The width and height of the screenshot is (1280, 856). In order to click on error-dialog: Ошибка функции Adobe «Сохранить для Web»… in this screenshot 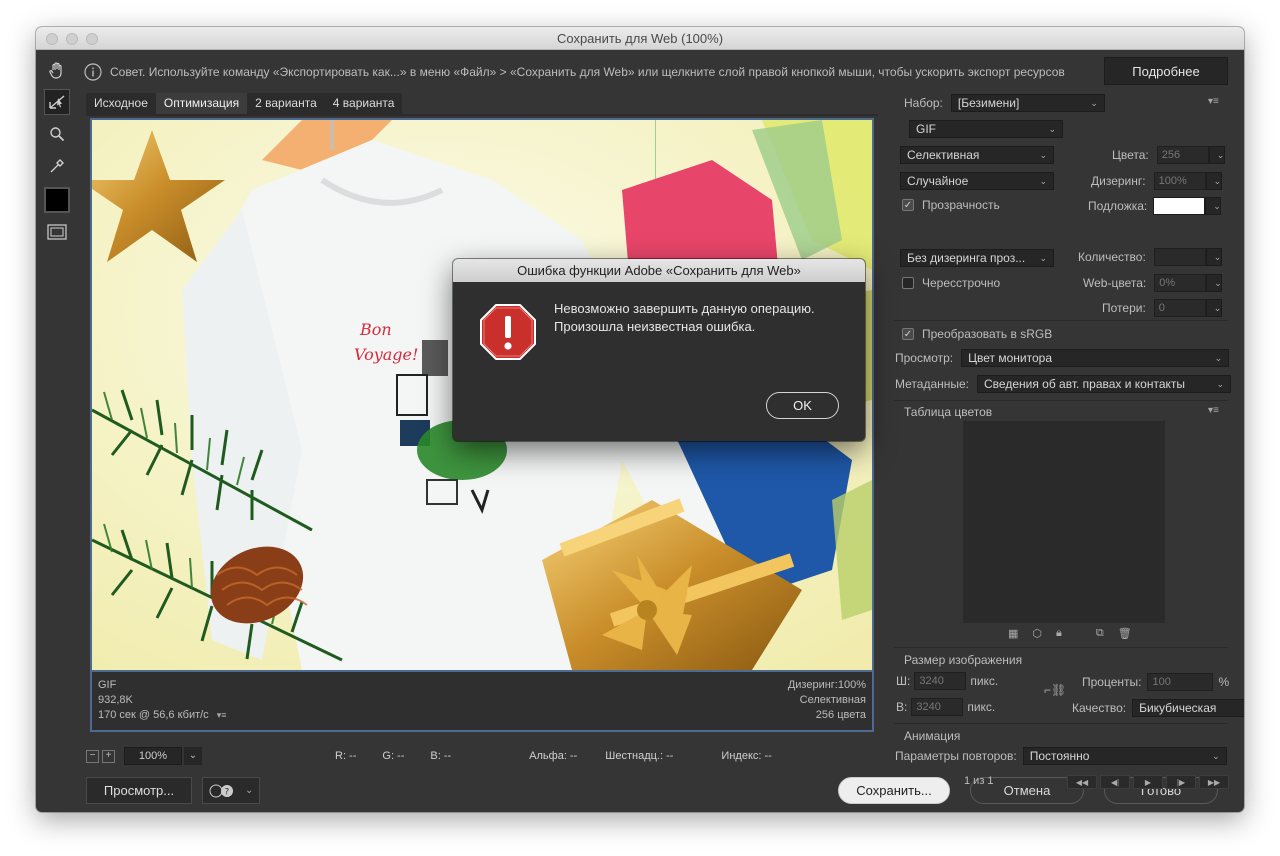, I will do `click(659, 350)`.